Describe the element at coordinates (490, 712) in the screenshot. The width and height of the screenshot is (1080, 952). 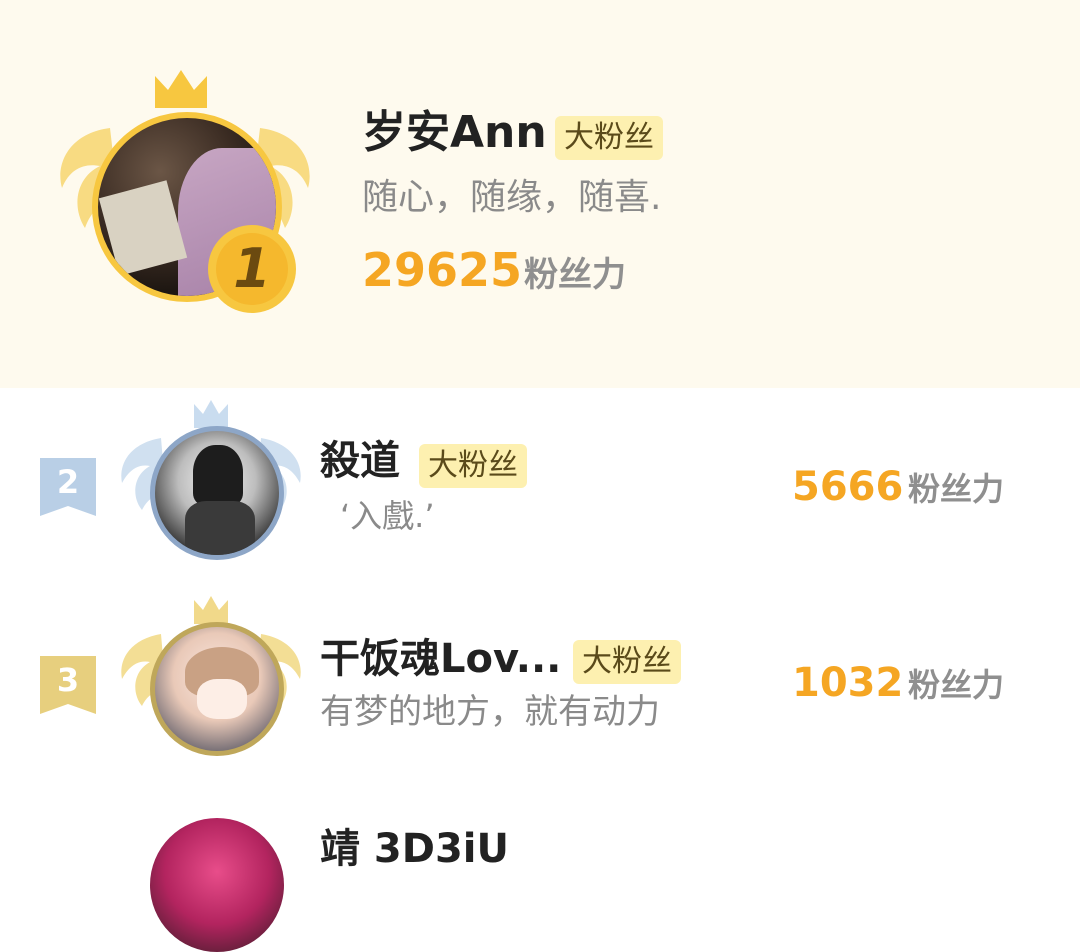
I see `fan-motto: 有梦的地方，就有动力` at that location.